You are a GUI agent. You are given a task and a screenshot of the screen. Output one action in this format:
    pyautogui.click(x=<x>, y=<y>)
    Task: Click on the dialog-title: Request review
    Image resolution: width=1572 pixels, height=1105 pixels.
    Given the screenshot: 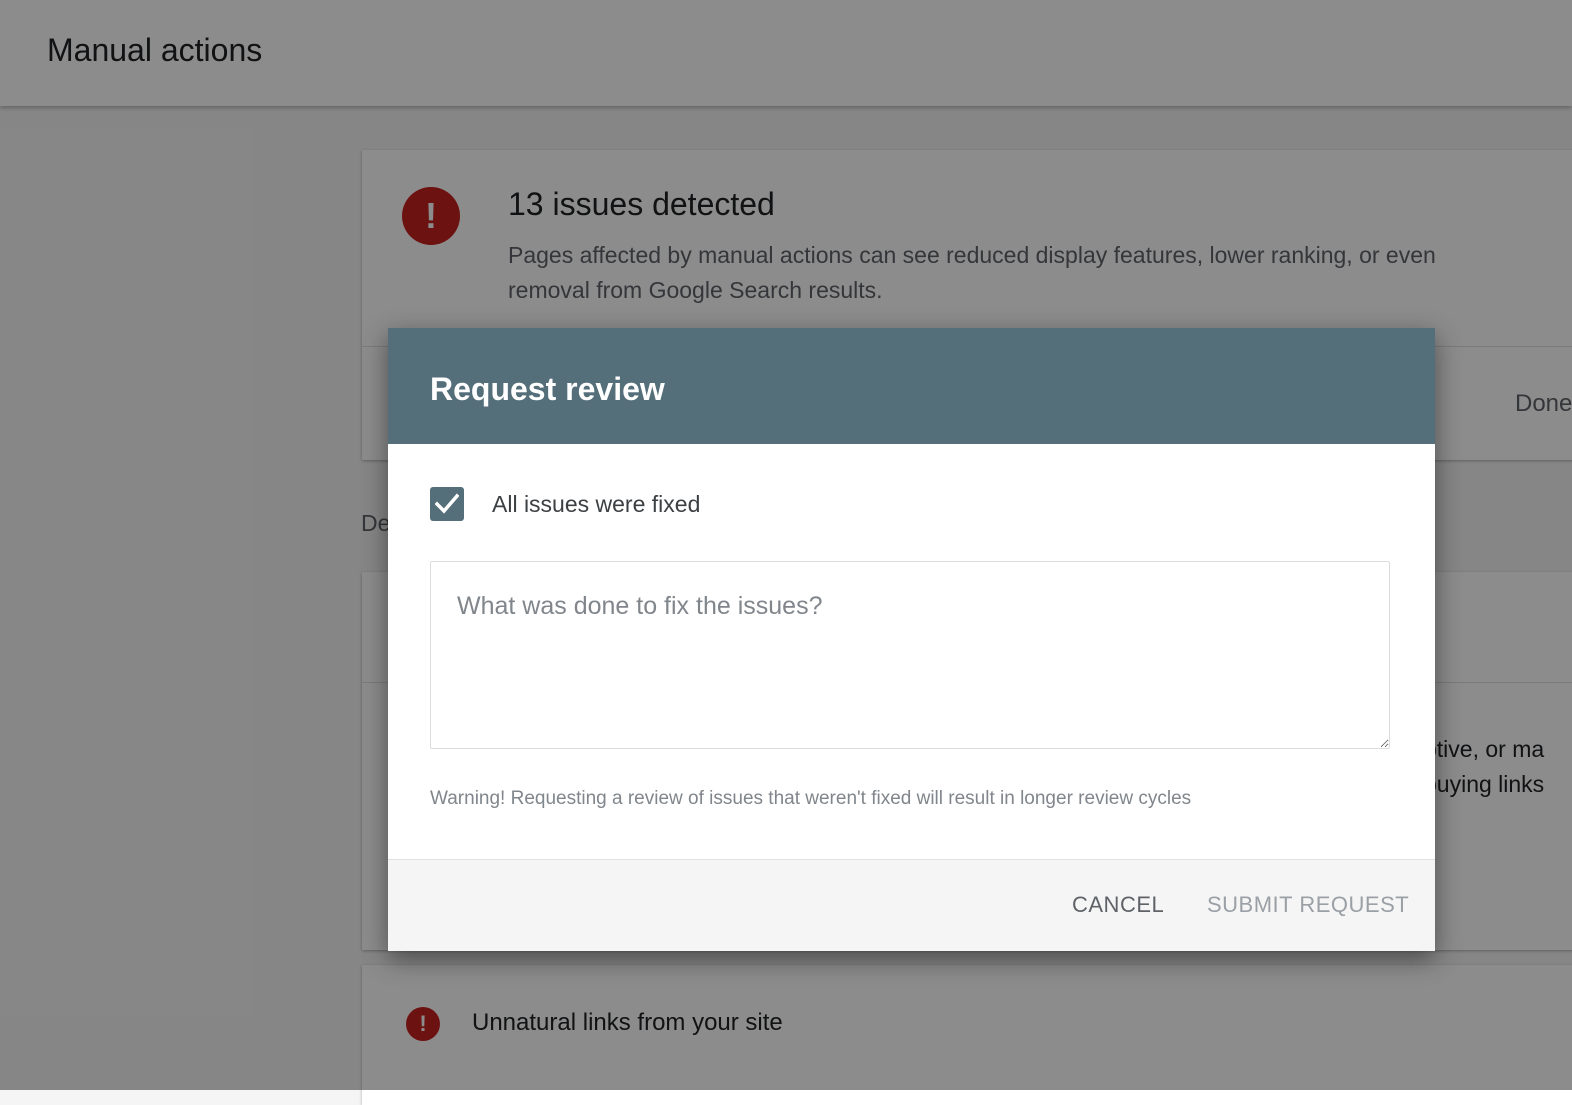 What is the action you would take?
    pyautogui.click(x=547, y=389)
    